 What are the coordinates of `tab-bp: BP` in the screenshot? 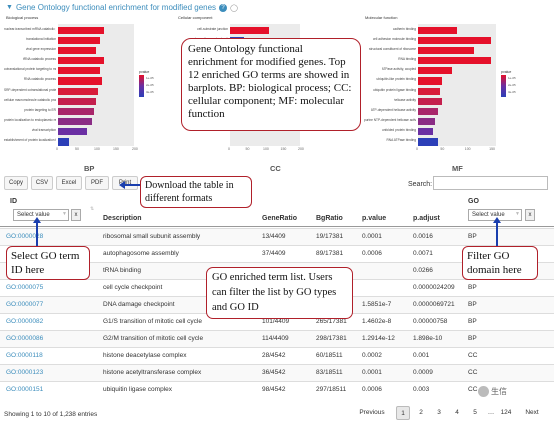 It's located at (89, 168).